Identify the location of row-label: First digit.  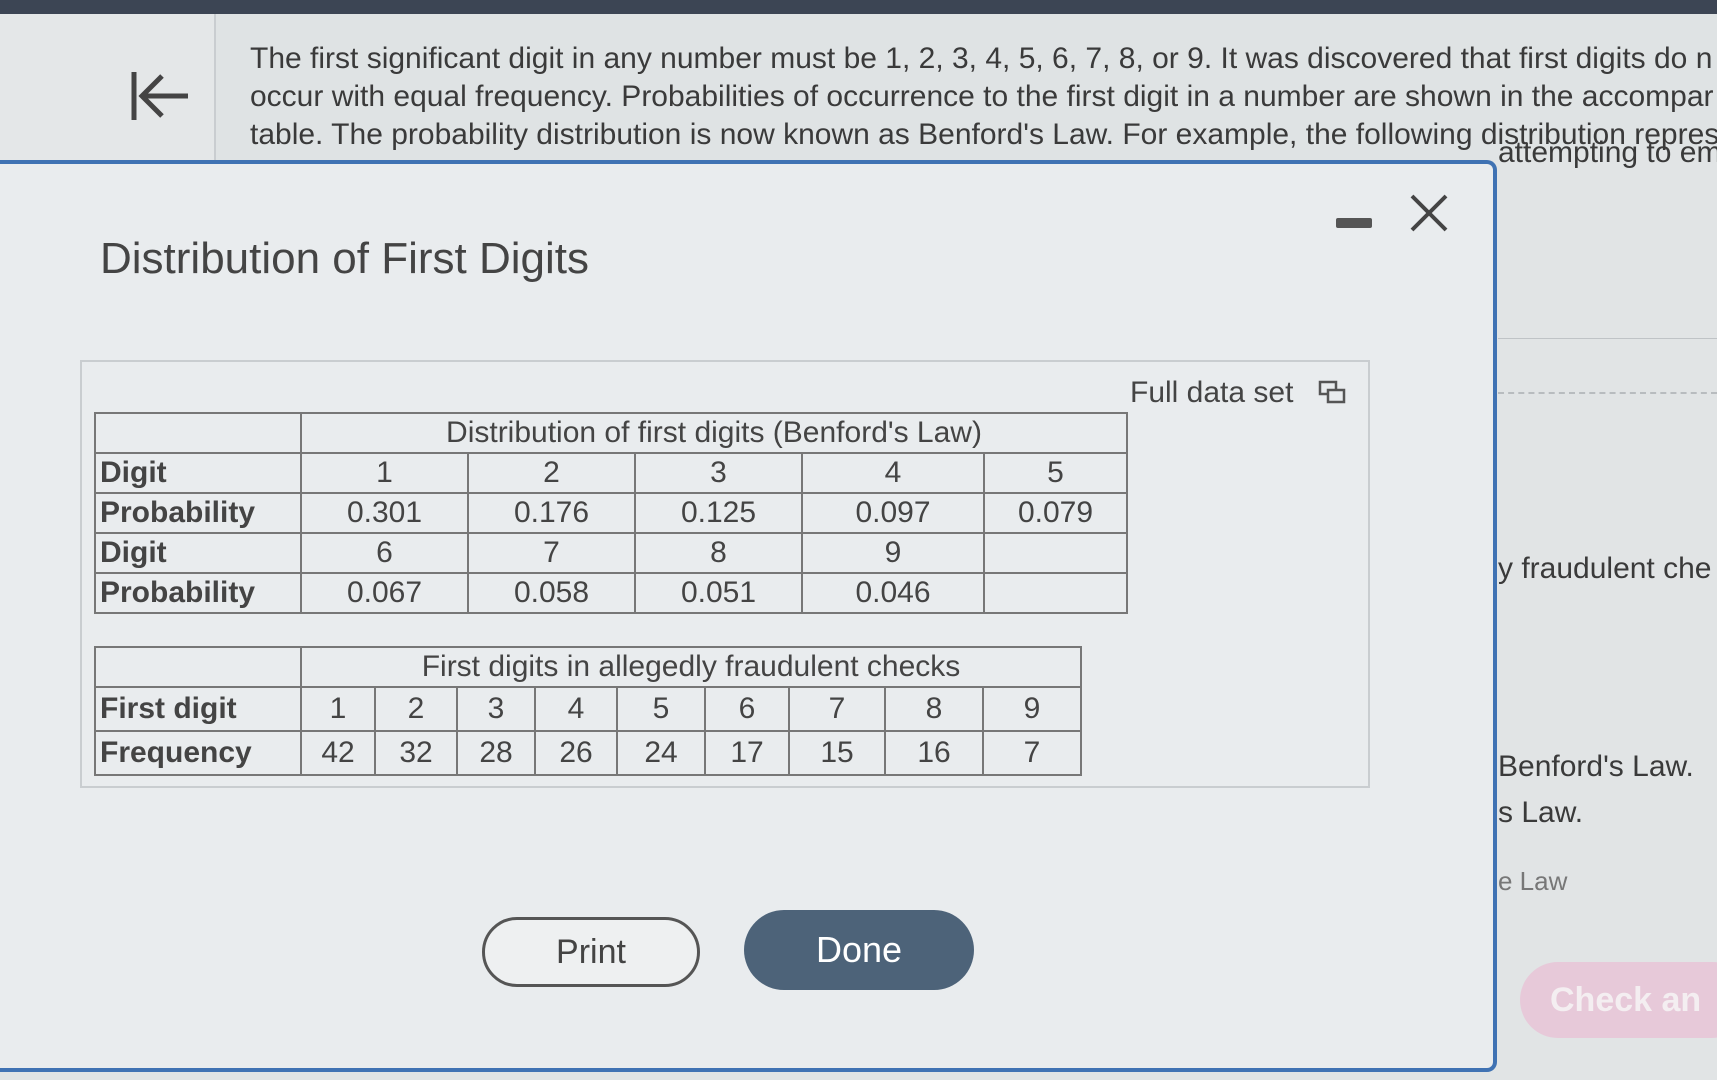
(198, 709).